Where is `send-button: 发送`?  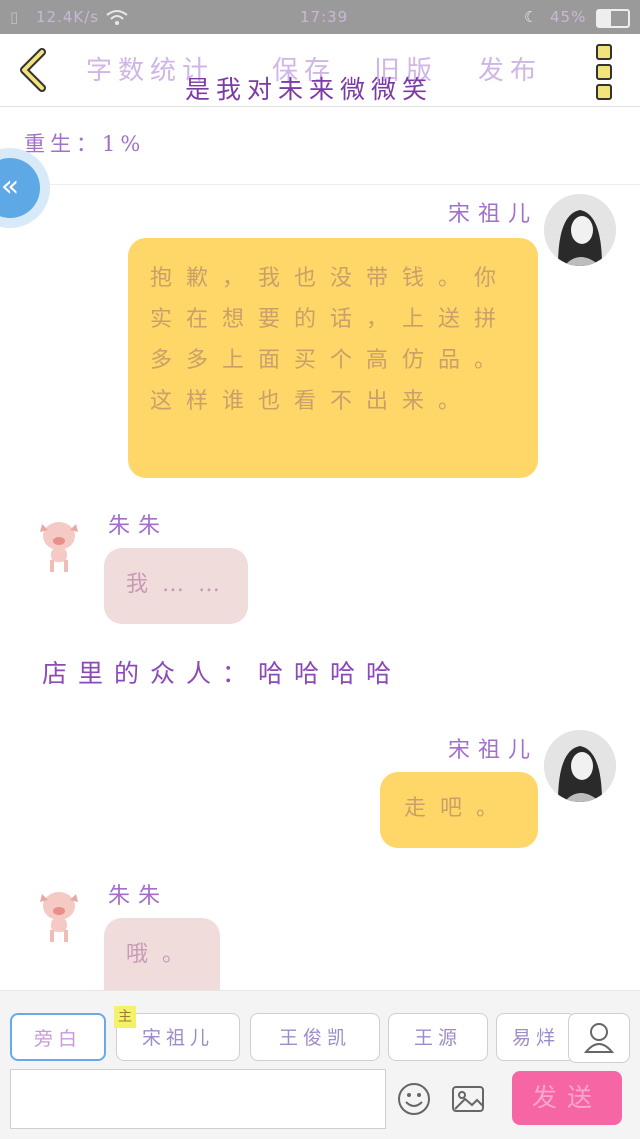
send-button: 发送 is located at coordinates (567, 1098).